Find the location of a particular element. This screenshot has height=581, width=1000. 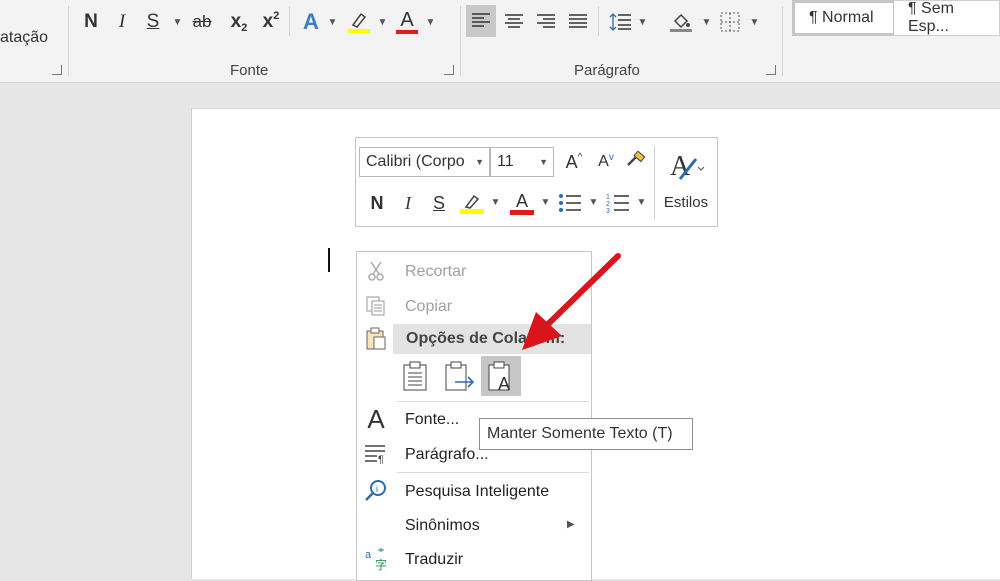

subscript-button: x2 is located at coordinates (239, 22).